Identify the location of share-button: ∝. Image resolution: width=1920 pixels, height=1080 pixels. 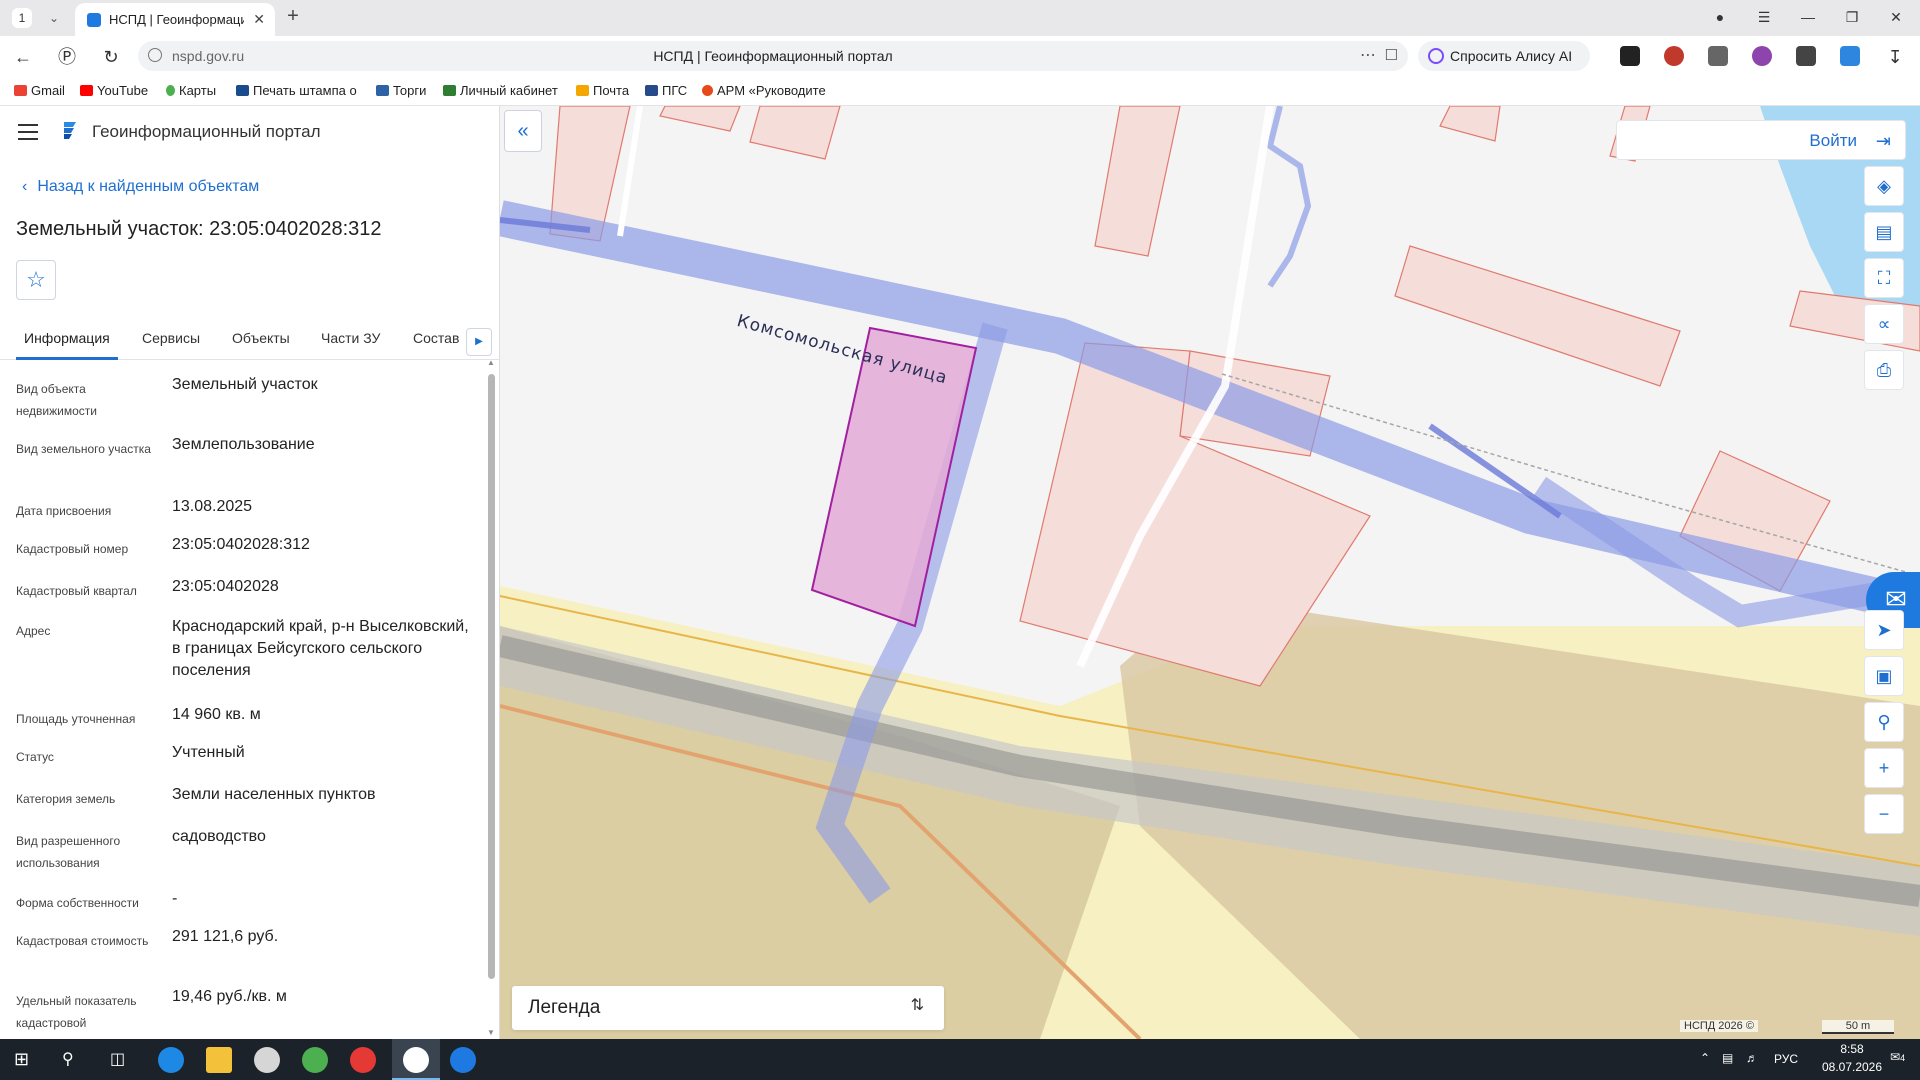
(1884, 324).